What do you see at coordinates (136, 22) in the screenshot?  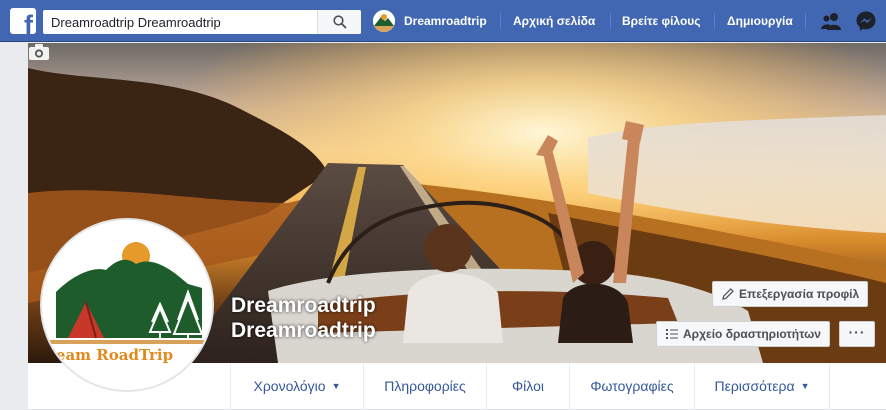 I see `search-input: Dreamroadtrip Dreamroadtrip` at bounding box center [136, 22].